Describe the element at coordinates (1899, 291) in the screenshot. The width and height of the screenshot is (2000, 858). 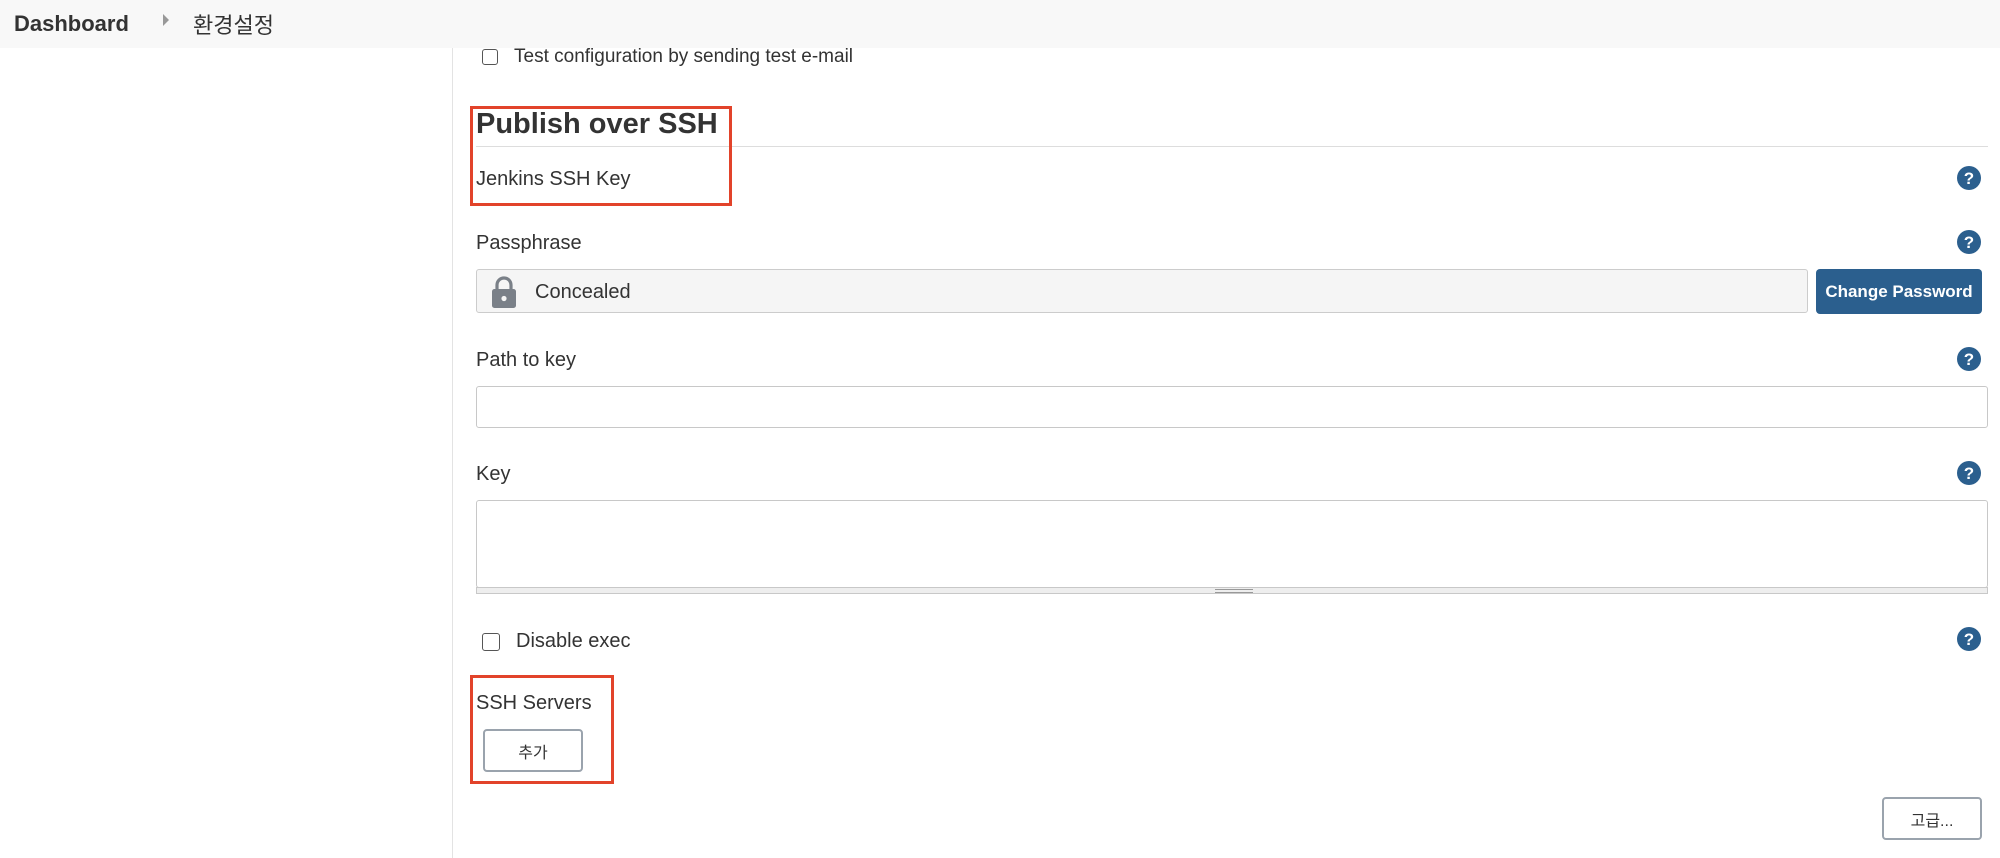
I see `change-password-button: Change Password` at that location.